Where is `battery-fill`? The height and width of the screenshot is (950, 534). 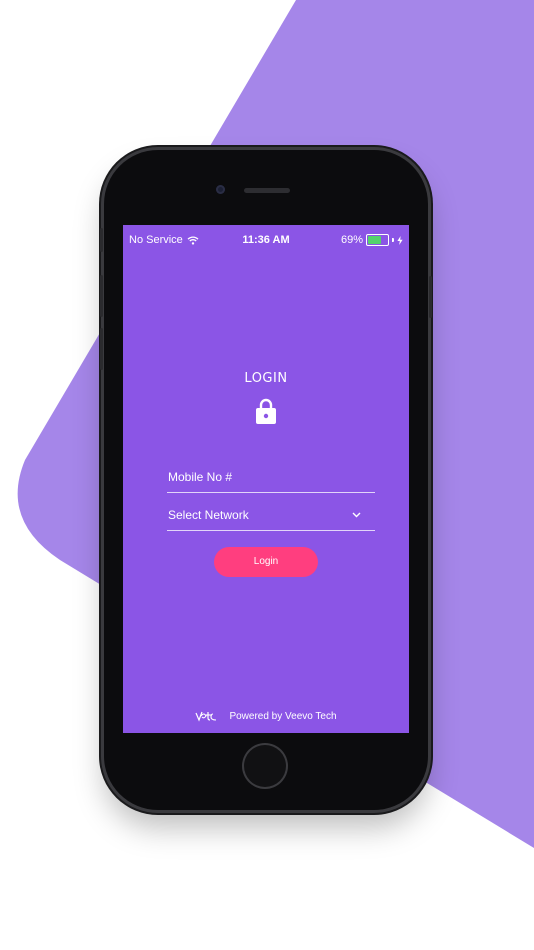
battery-fill is located at coordinates (375, 240).